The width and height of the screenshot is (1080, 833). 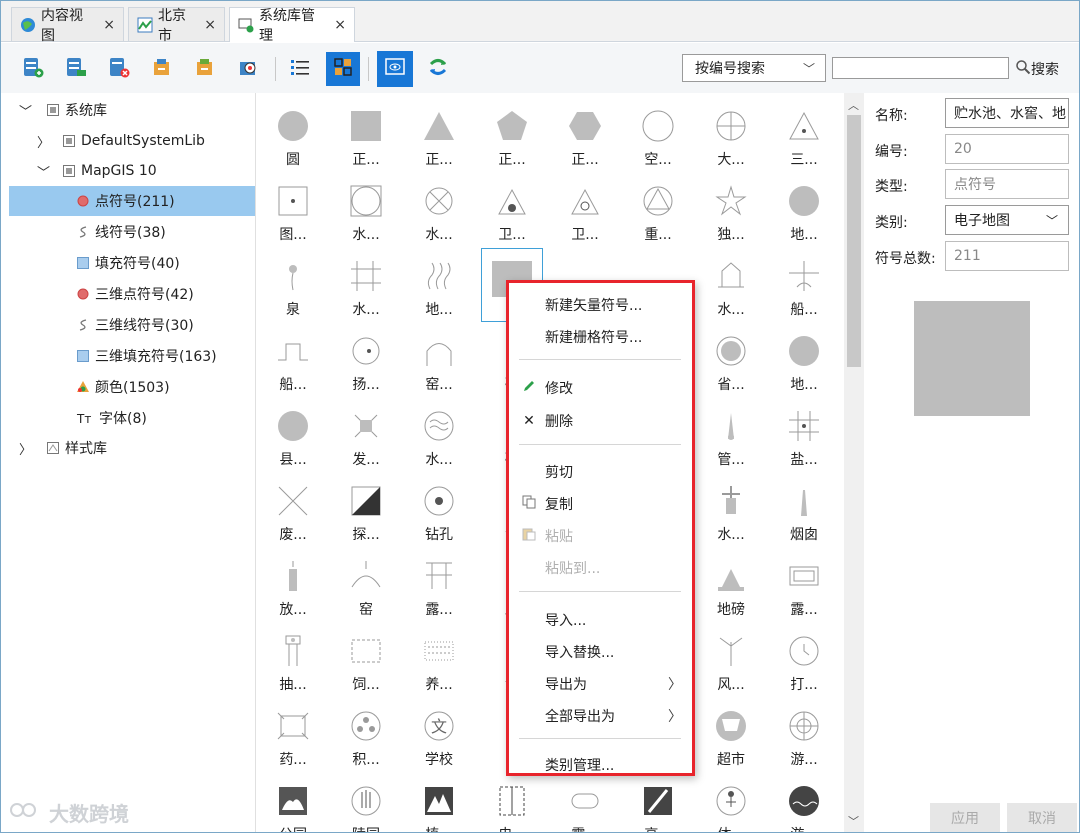 What do you see at coordinates (97, 171) in the screenshot?
I see `tree-node-mapgis10: ﹀ MapGIS 10` at bounding box center [97, 171].